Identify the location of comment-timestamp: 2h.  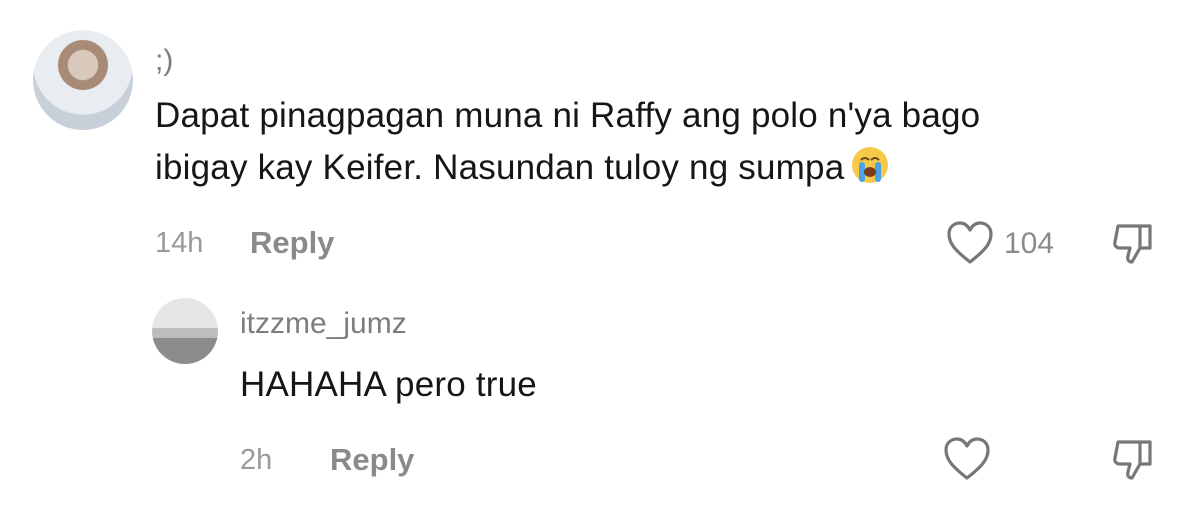
(256, 460).